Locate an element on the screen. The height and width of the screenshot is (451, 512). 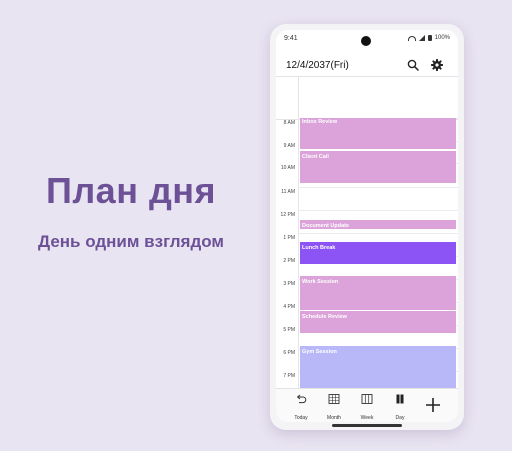
app-header: 12/4/2037(Fri) is located at coordinates (367, 65).